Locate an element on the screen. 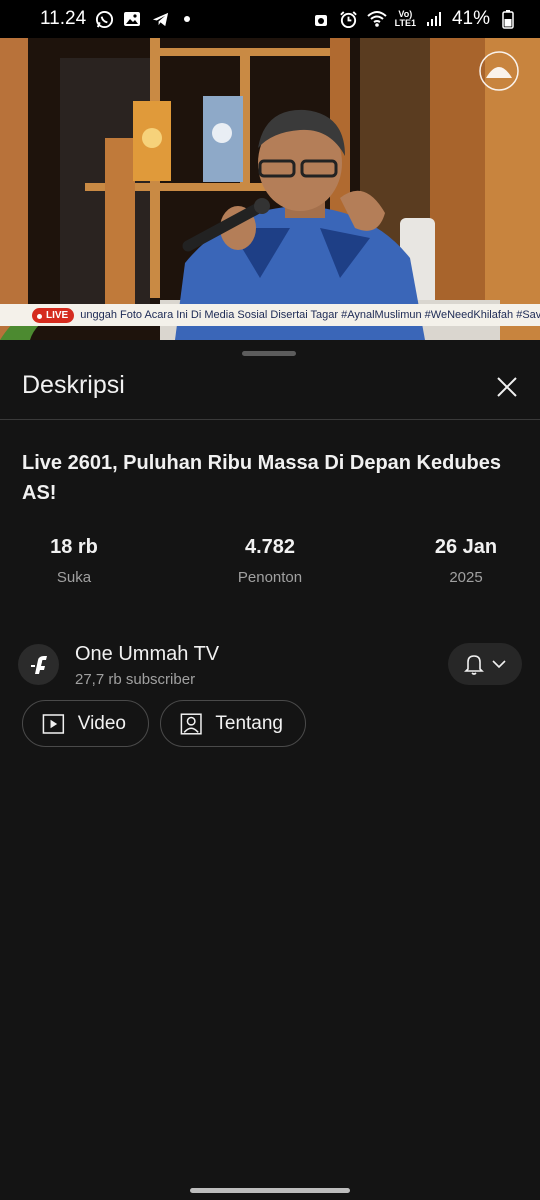  network-type: Vo) LTE1 is located at coordinates (405, 19).